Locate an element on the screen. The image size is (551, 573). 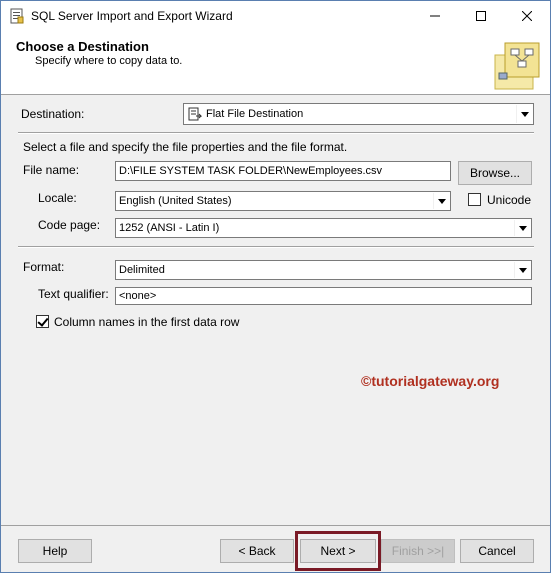
help-button: Help is located at coordinates (55, 551).